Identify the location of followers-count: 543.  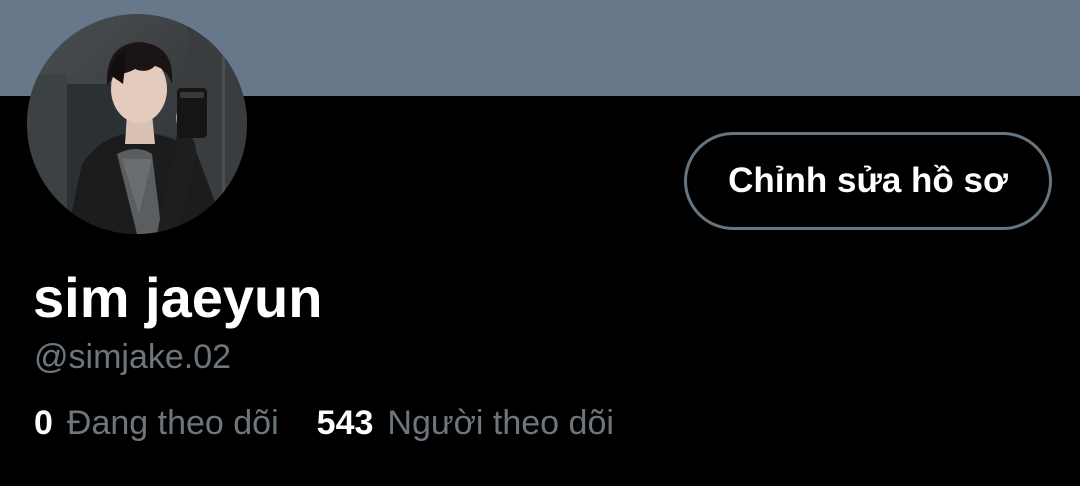
(345, 423).